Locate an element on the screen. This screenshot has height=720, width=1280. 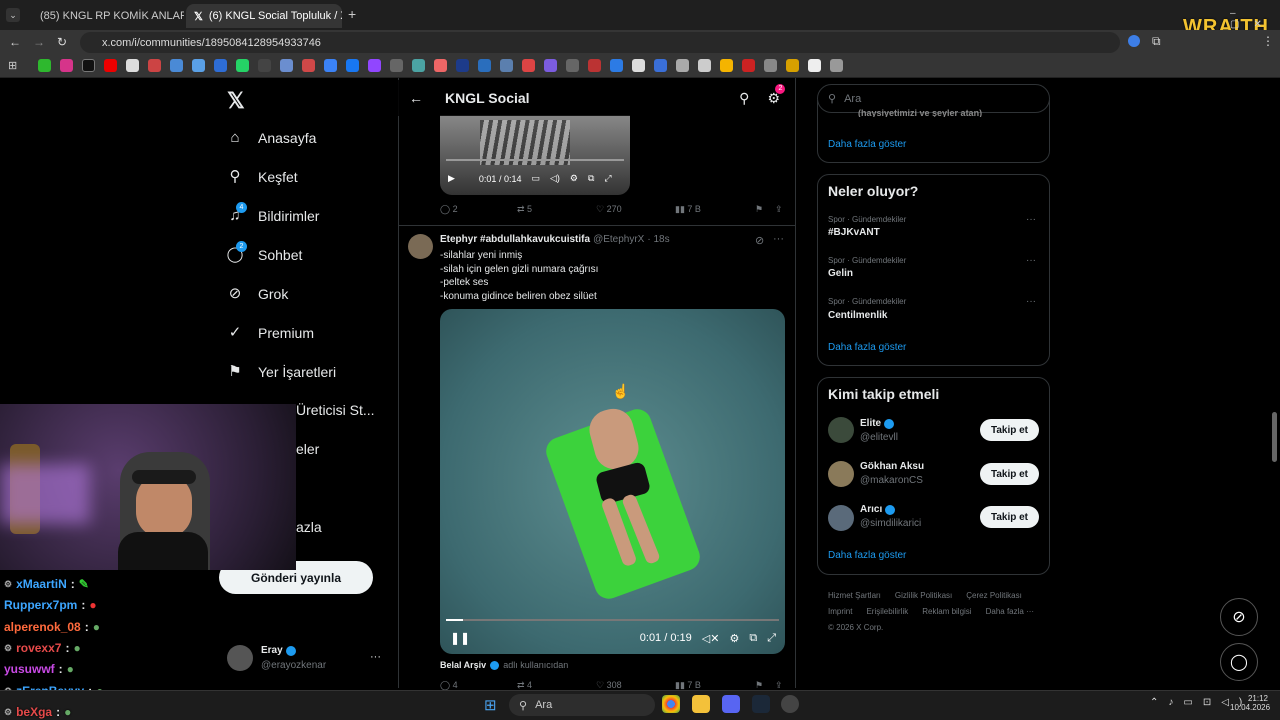
grok-explain-icon: ⊘ is located at coordinates (759, 240).